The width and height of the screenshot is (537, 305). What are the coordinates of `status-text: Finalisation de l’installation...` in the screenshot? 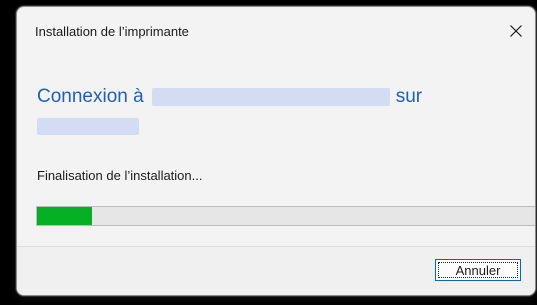 It's located at (120, 175).